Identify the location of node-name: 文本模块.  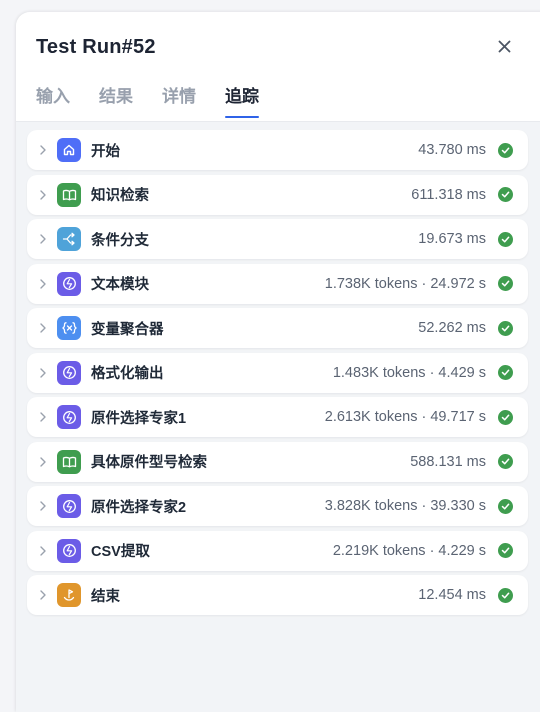
(120, 285).